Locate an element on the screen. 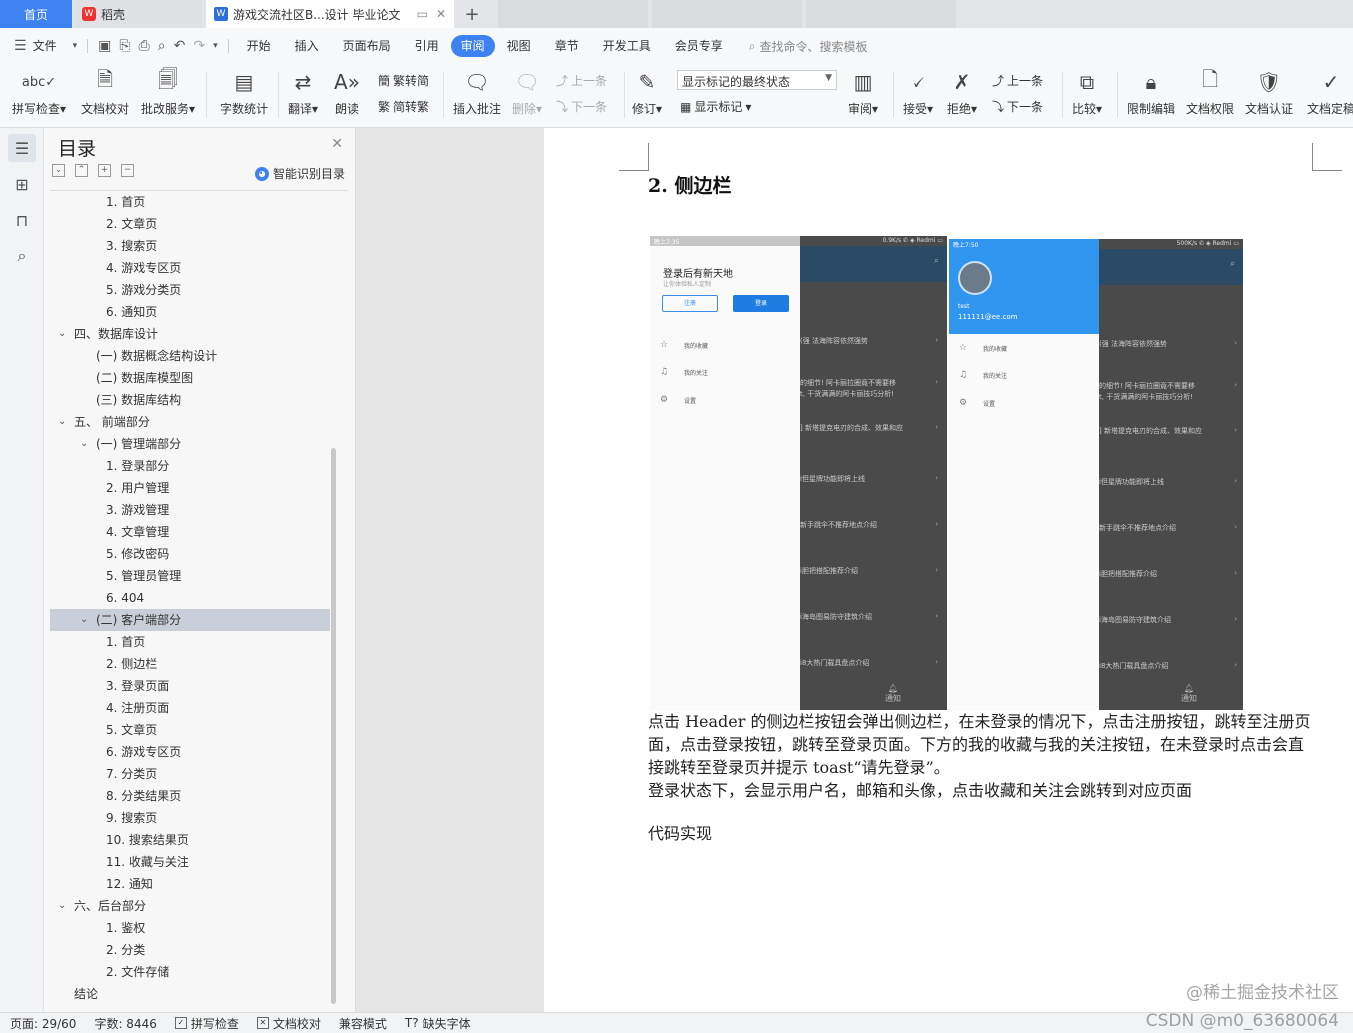 The width and height of the screenshot is (1353, 1033). spell-check-button: abc✓ 拼写检查▾ is located at coordinates (39, 92).